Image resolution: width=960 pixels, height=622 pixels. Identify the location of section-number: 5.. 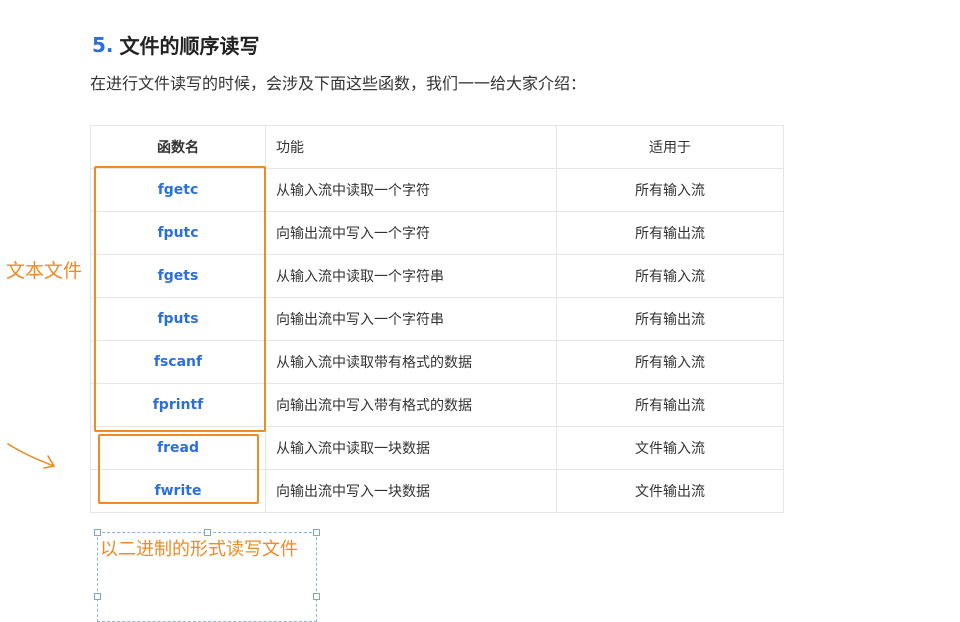
(103, 44).